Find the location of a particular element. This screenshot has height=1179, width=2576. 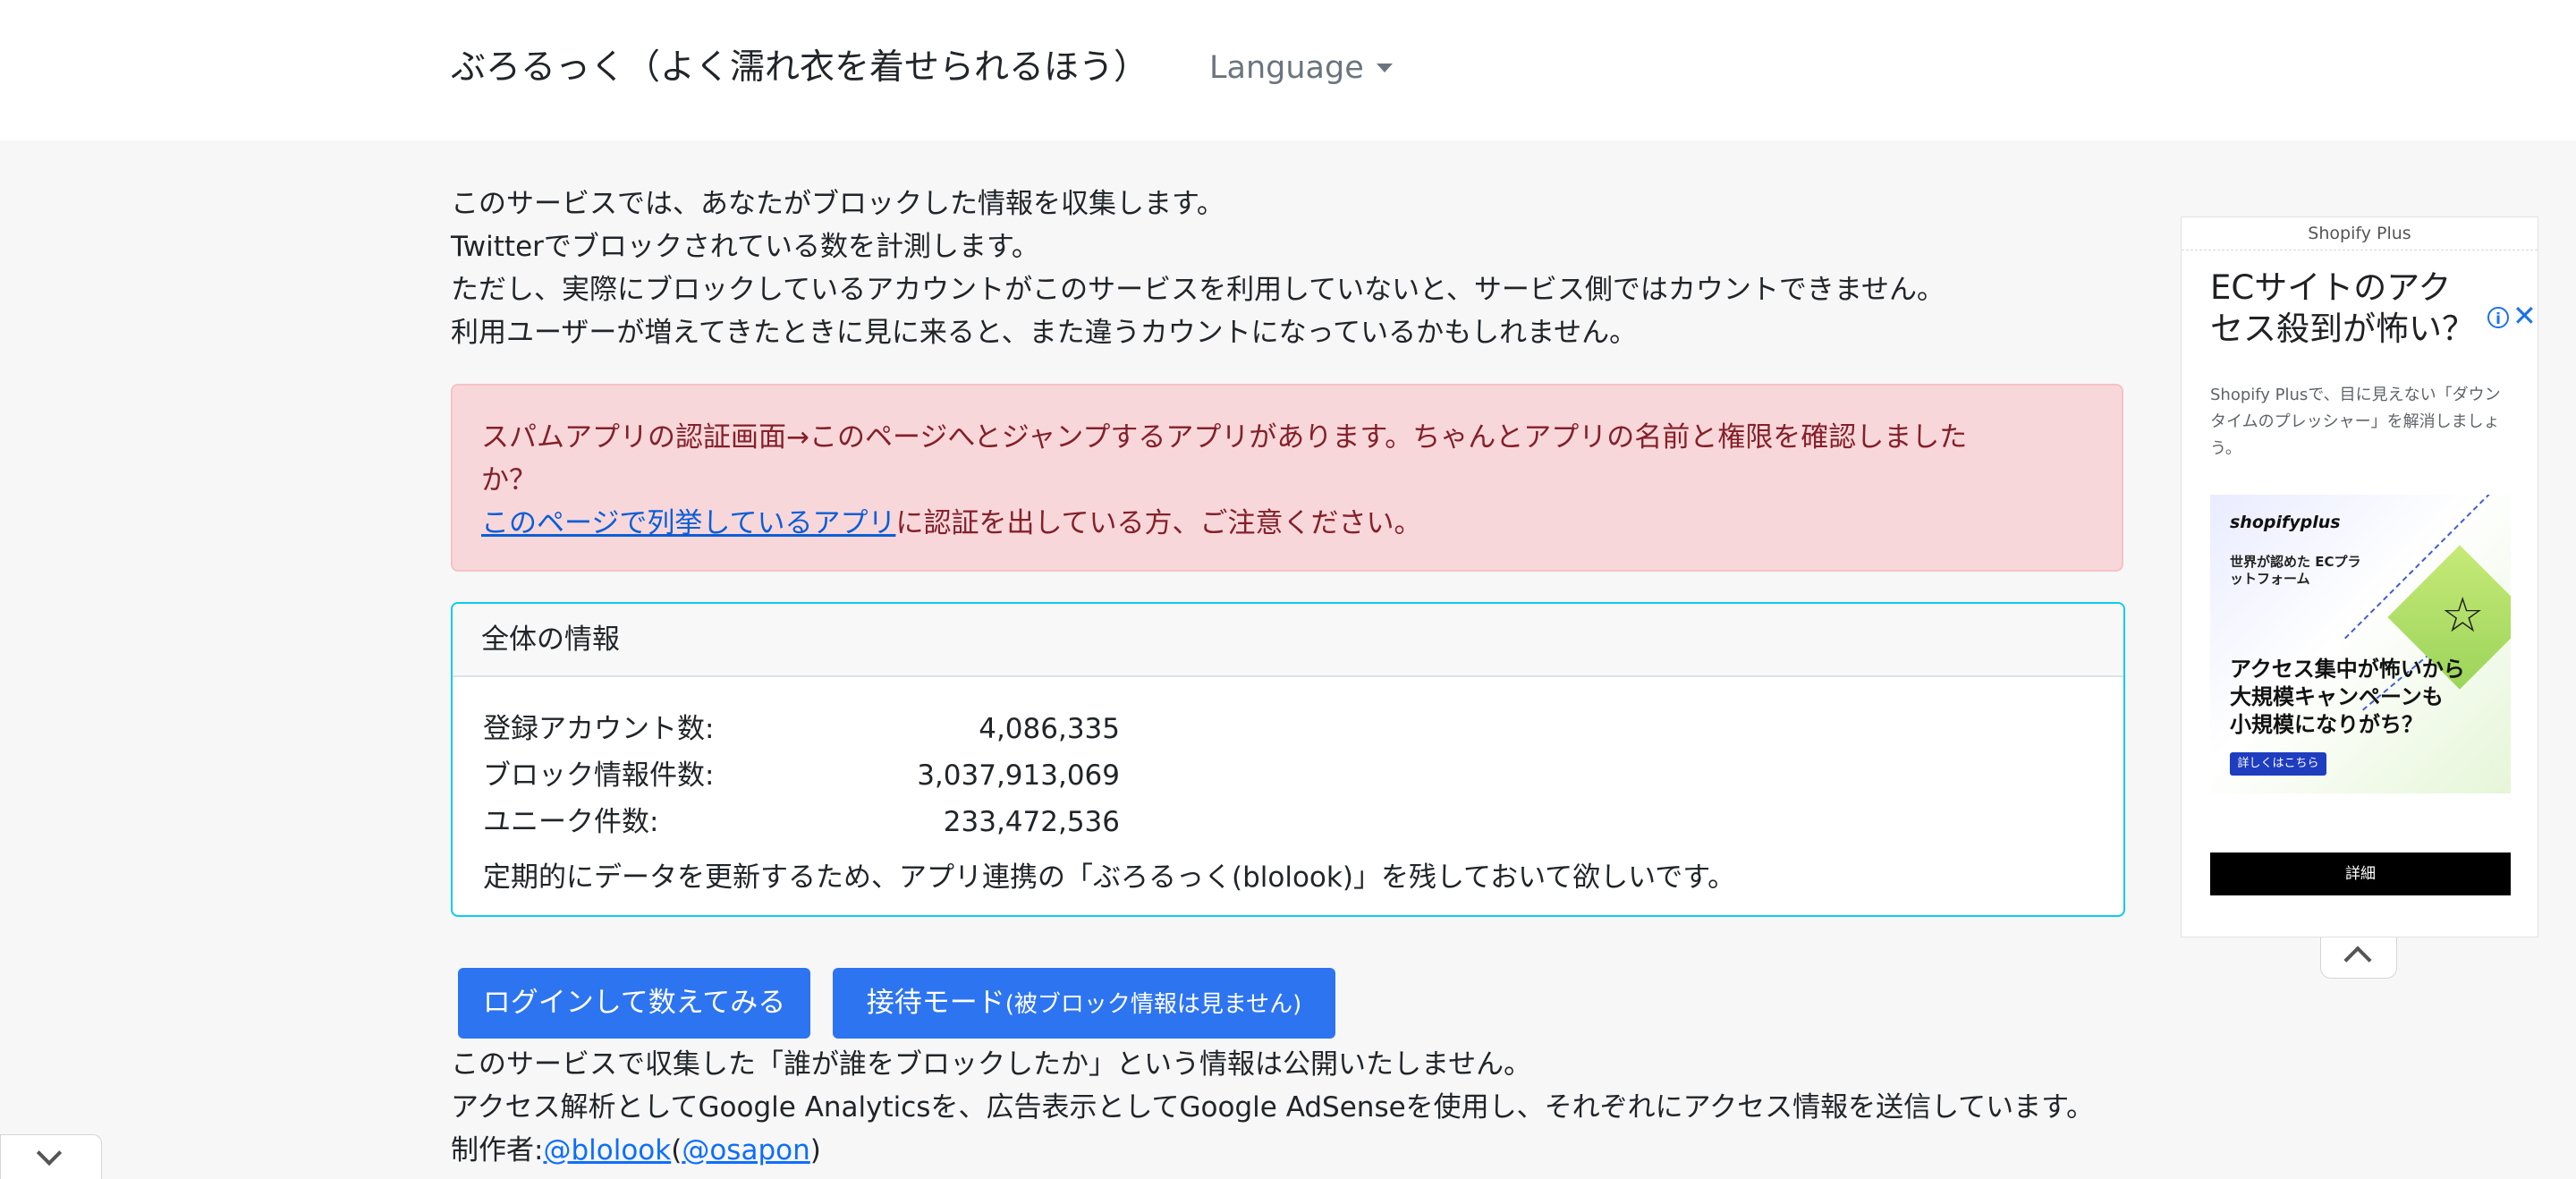

ad-cta-button: 詳細 is located at coordinates (2360, 873).